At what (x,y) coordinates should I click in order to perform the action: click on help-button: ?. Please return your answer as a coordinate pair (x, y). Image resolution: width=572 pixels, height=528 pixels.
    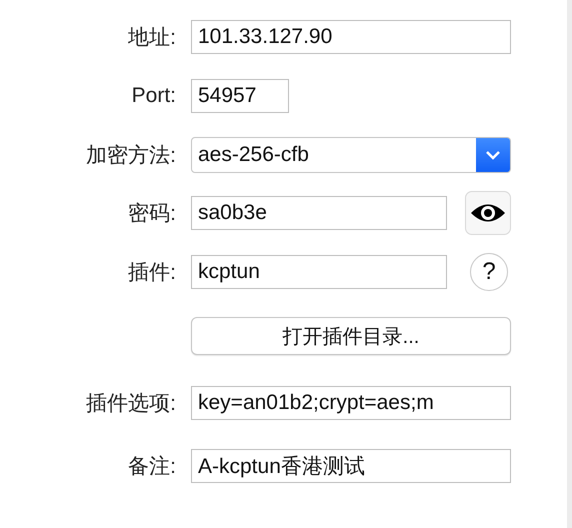
    Looking at the image, I should click on (489, 272).